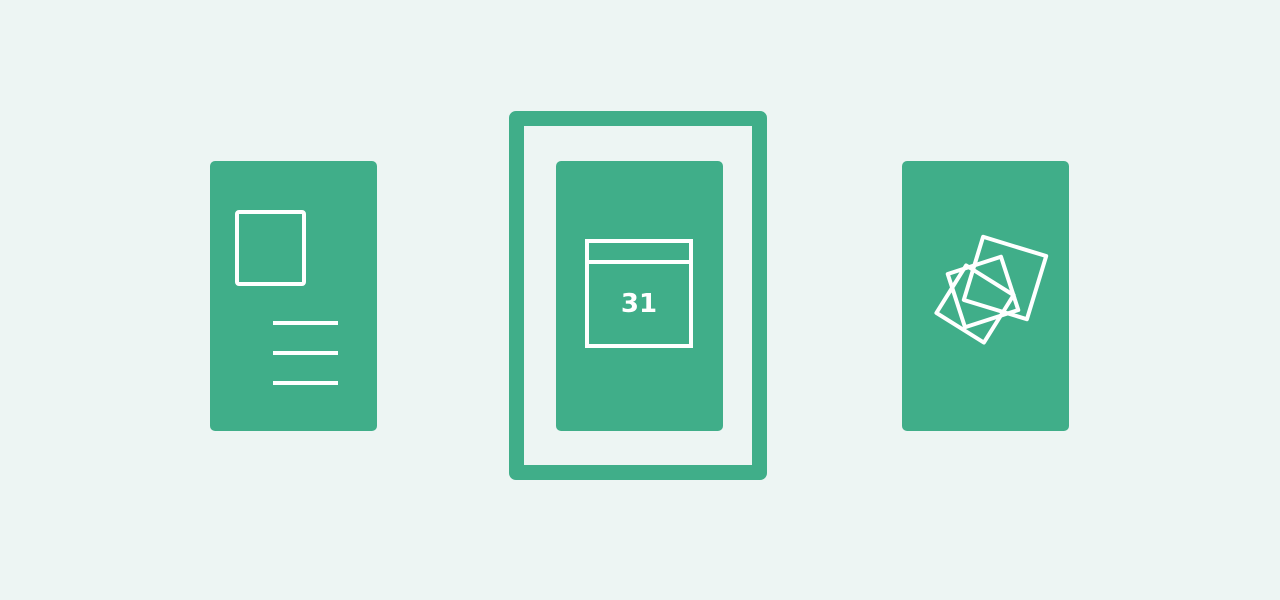  Describe the element at coordinates (286, 297) in the screenshot. I see `document-layout-icon` at that location.